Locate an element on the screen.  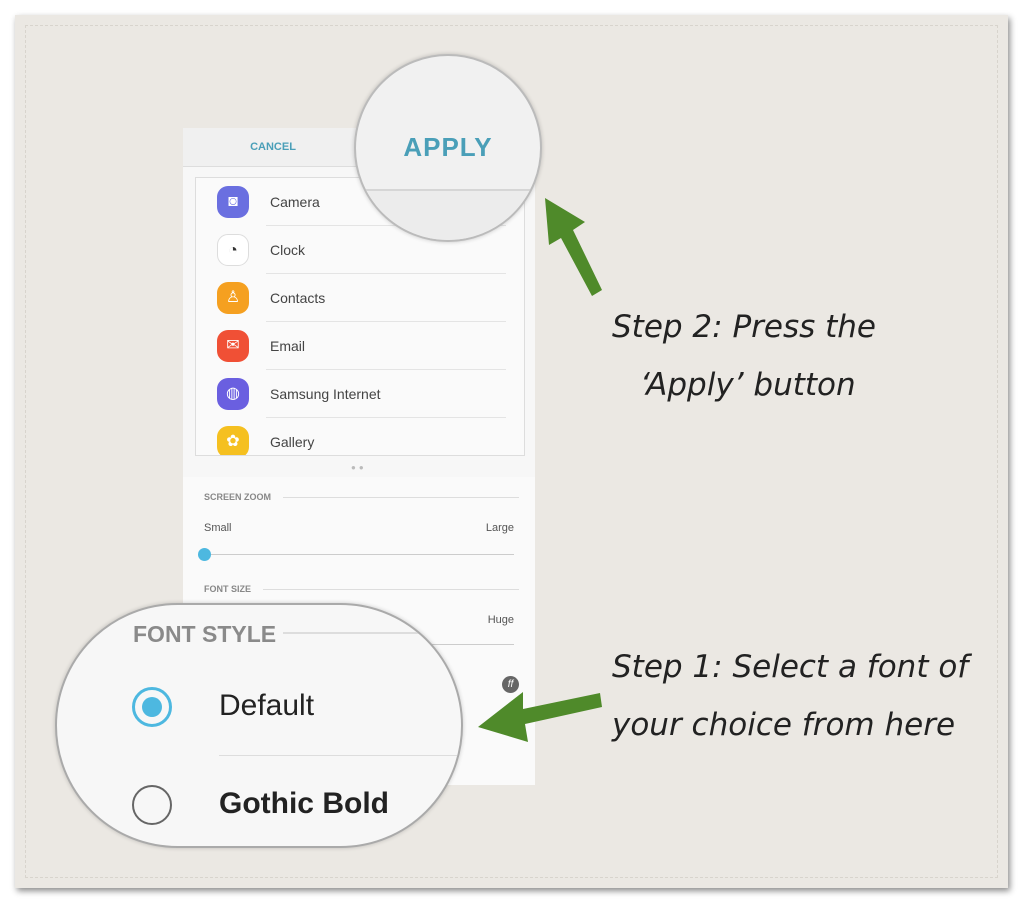
arrow-to-font-style is located at coordinates (540, 717).